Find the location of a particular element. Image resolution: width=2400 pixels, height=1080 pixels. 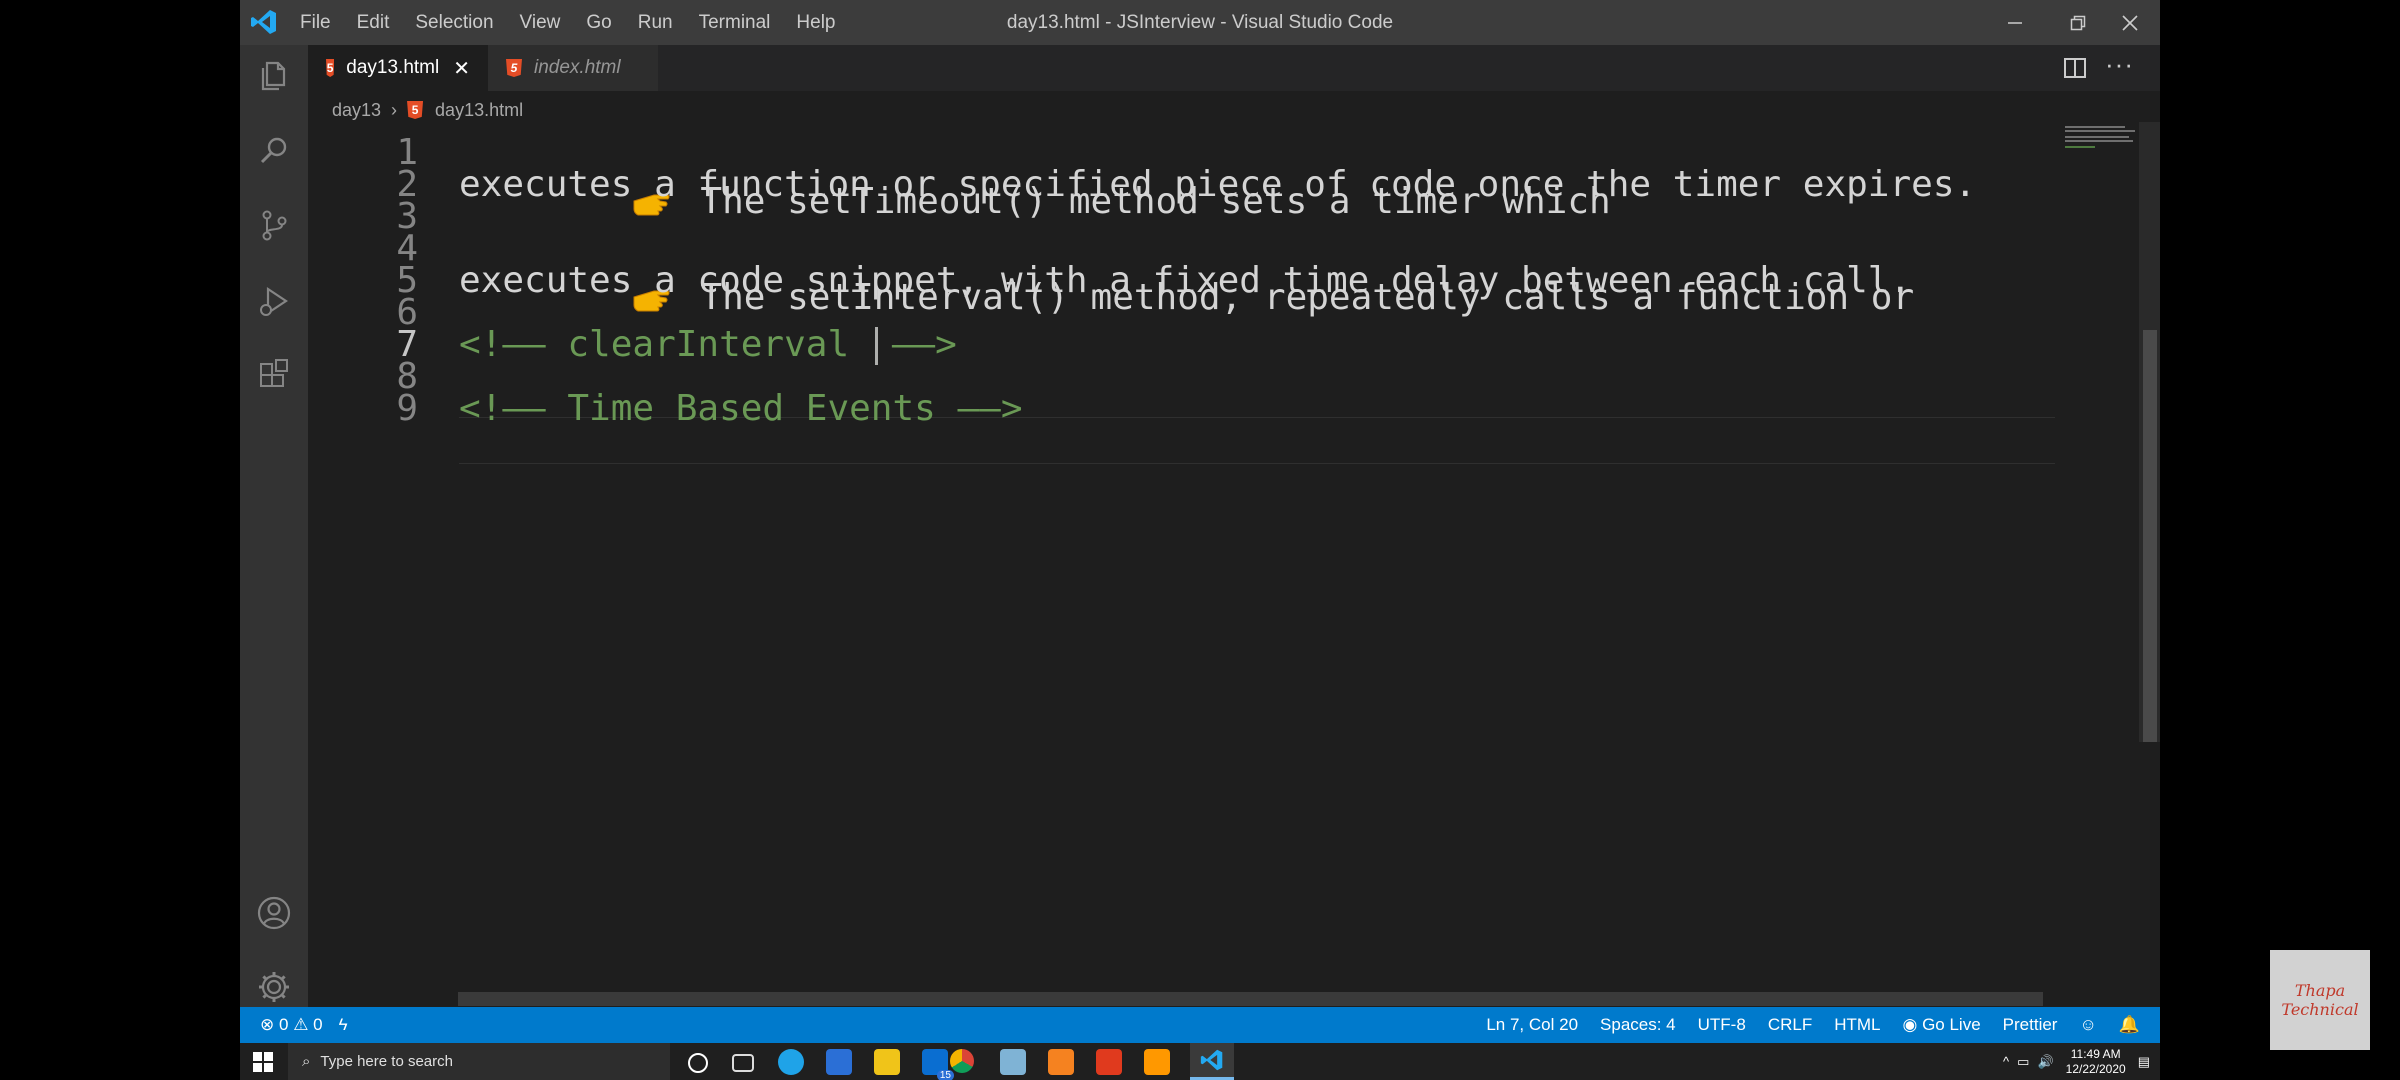

chevron-up-icon: ^ is located at coordinates (2006, 1061).